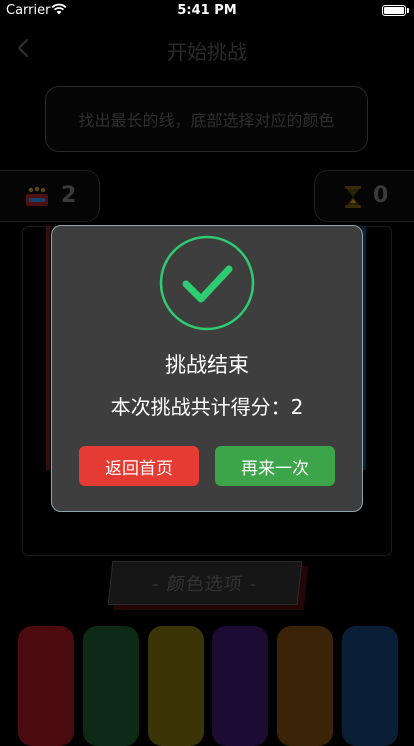  What do you see at coordinates (37, 196) in the screenshot?
I see `tickets-icon` at bounding box center [37, 196].